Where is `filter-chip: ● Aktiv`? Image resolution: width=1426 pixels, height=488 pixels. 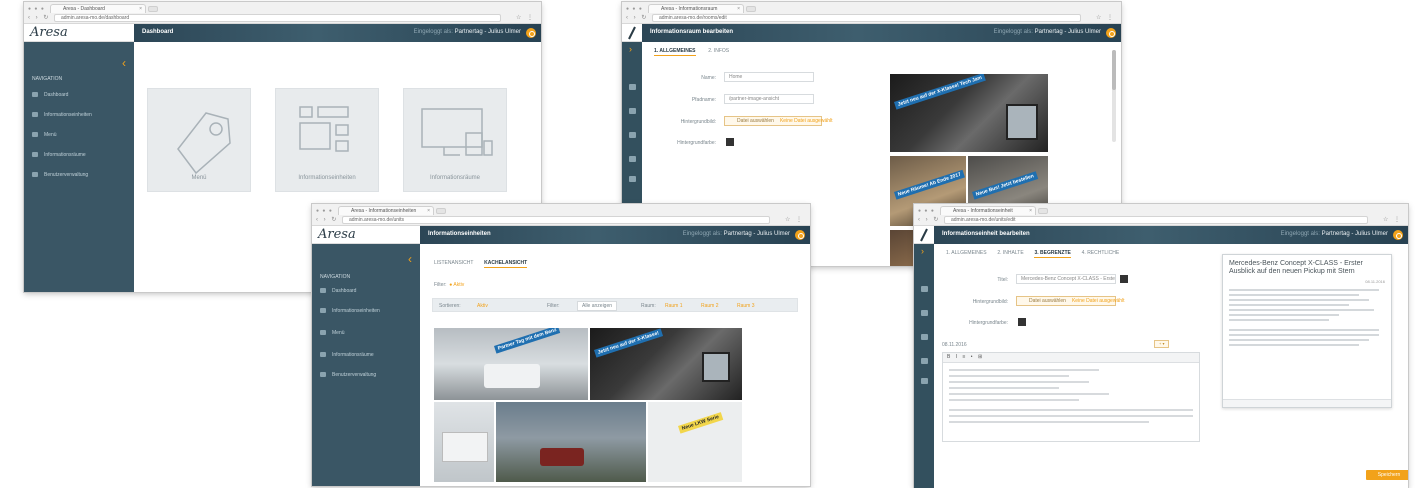 filter-chip: ● Aktiv is located at coordinates (456, 285).